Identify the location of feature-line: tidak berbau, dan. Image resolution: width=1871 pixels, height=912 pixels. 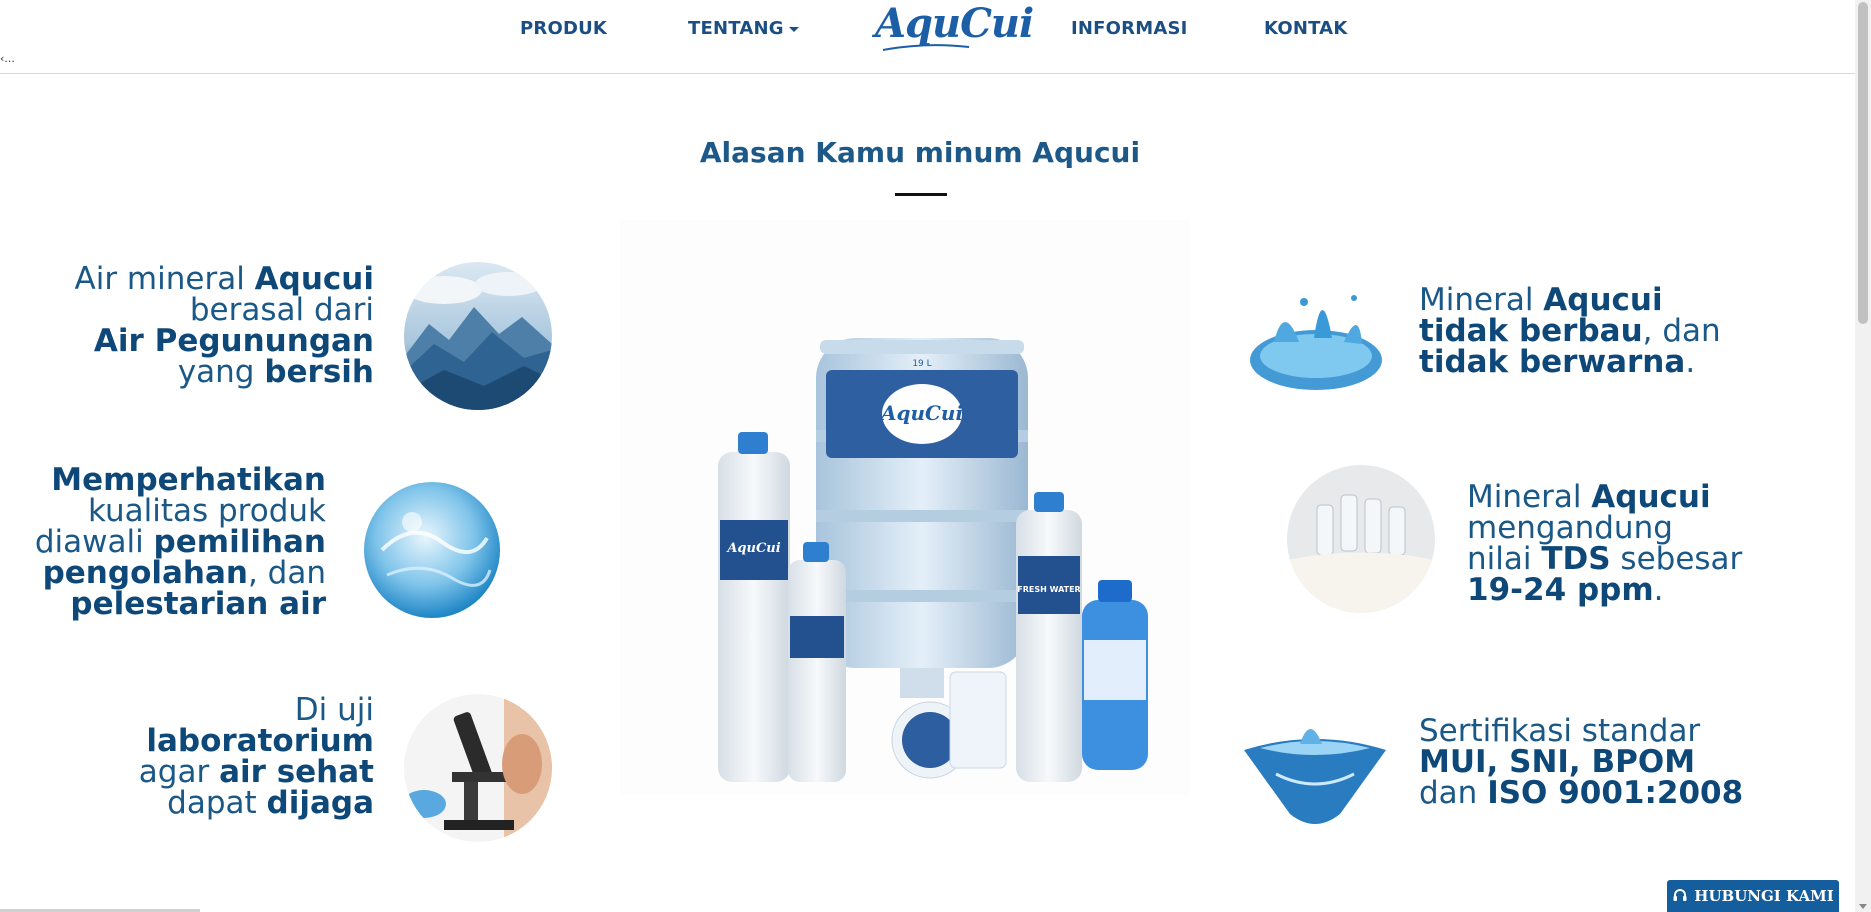
(1570, 331).